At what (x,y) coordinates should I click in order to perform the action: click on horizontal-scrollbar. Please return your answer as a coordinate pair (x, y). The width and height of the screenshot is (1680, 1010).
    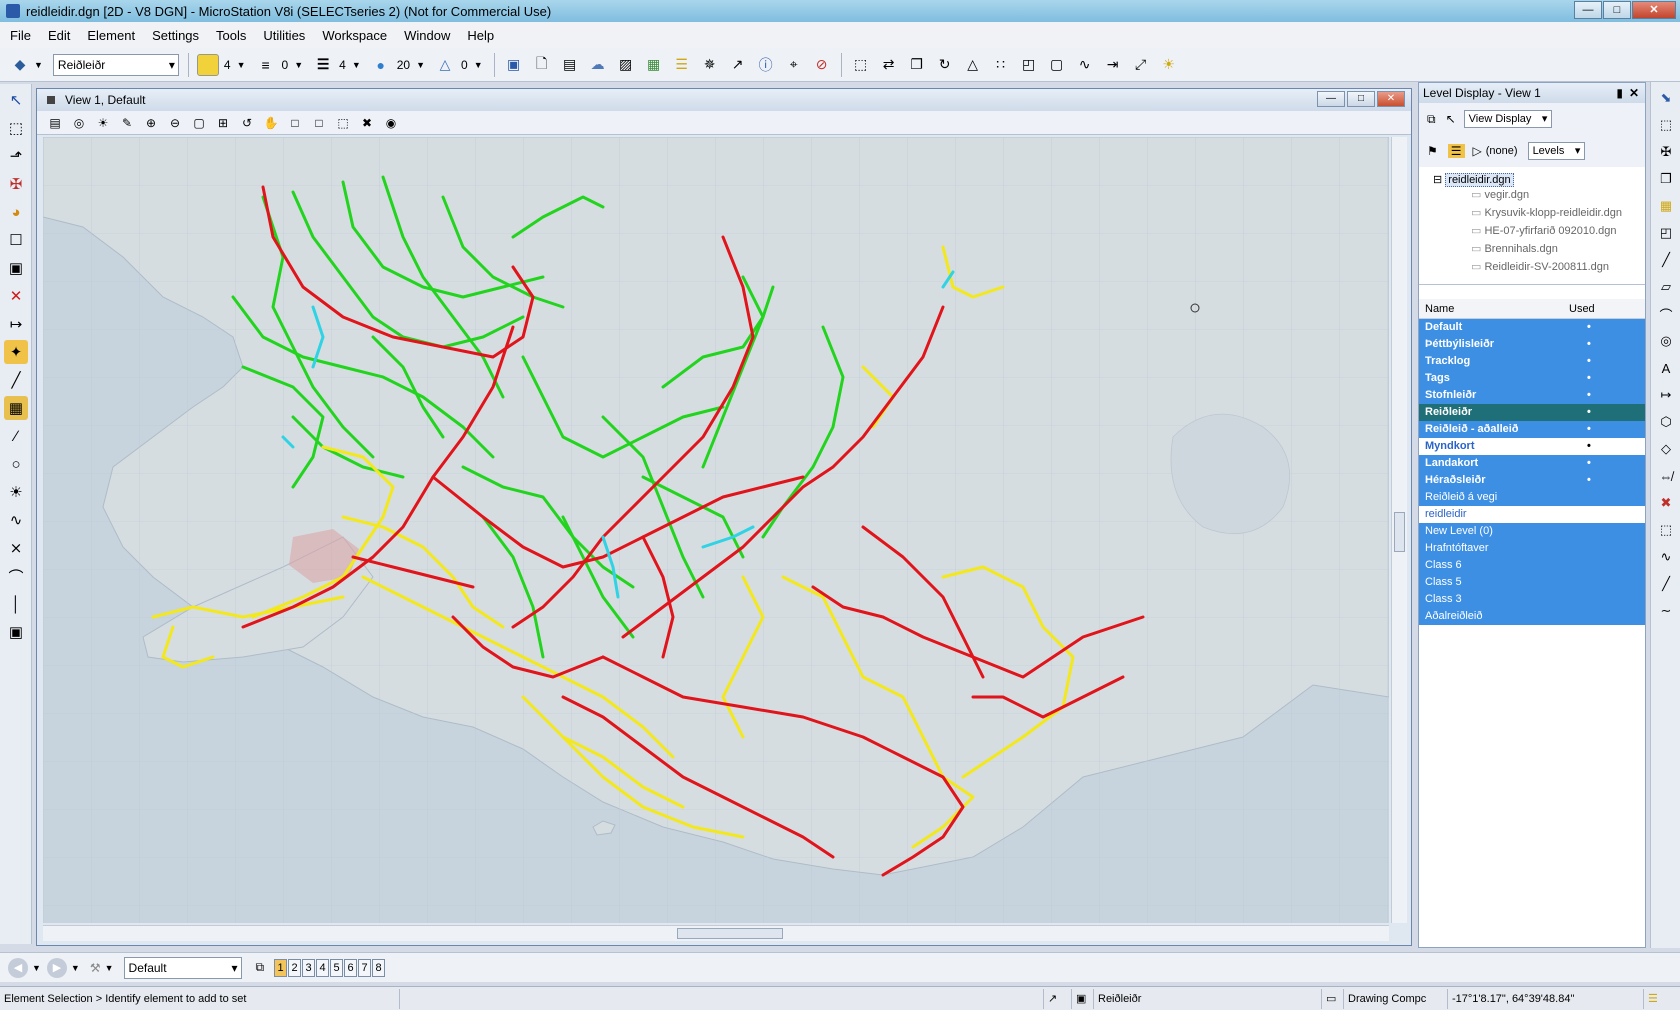
    Looking at the image, I should click on (716, 933).